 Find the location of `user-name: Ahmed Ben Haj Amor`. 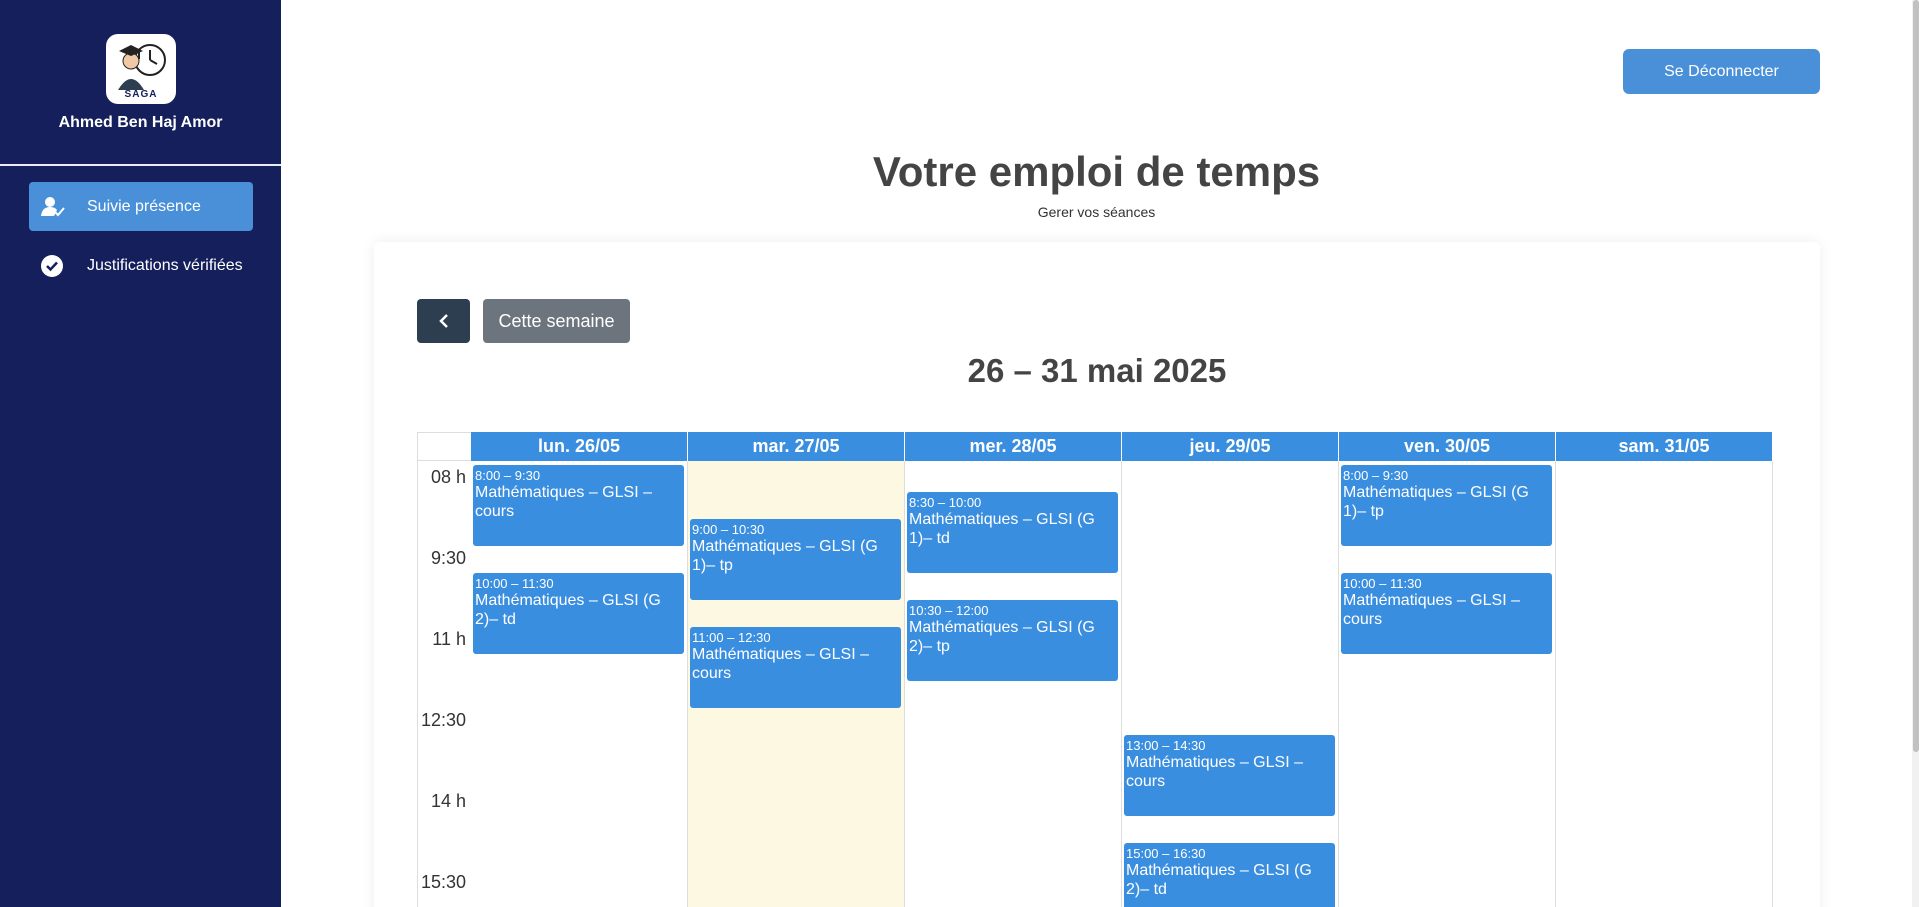

user-name: Ahmed Ben Haj Amor is located at coordinates (140, 122).